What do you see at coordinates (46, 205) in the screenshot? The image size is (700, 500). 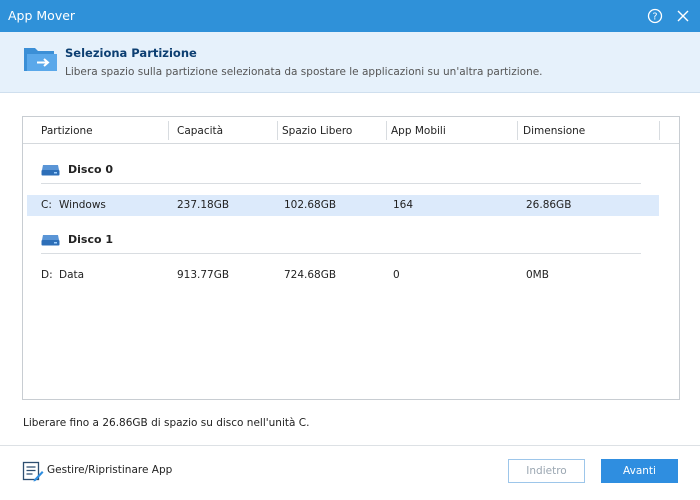 I see `partition-letter: C:` at bounding box center [46, 205].